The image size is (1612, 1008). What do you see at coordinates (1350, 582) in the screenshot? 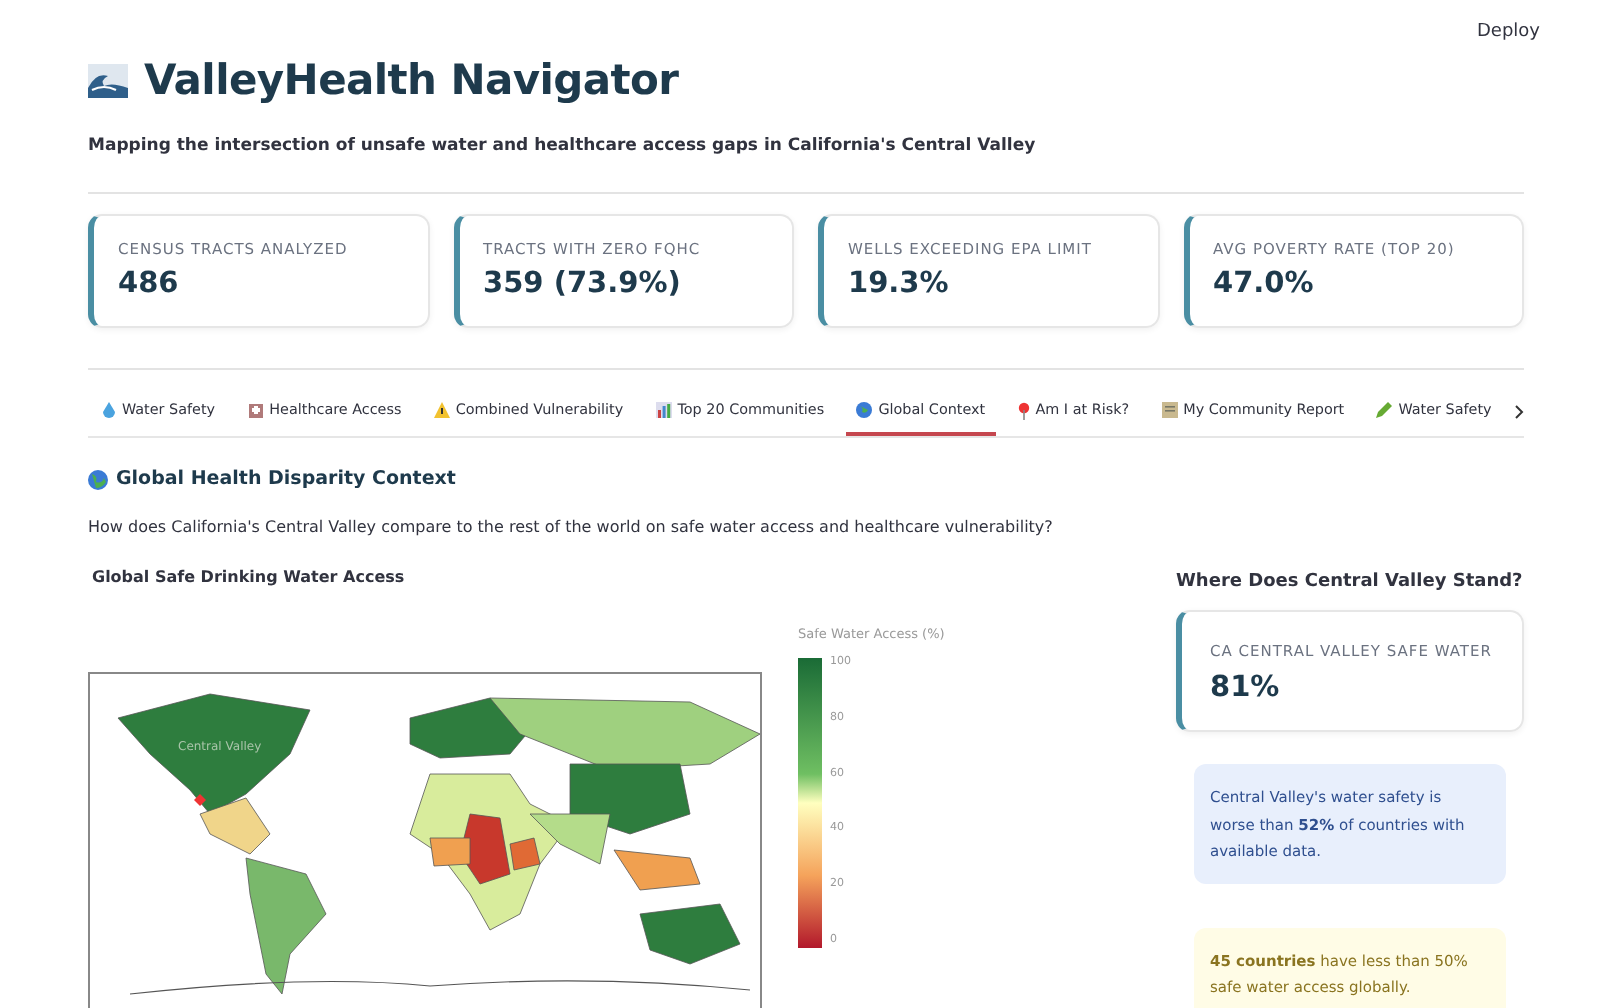
I see `side-heading: Where Does Central Valley Stand?` at bounding box center [1350, 582].